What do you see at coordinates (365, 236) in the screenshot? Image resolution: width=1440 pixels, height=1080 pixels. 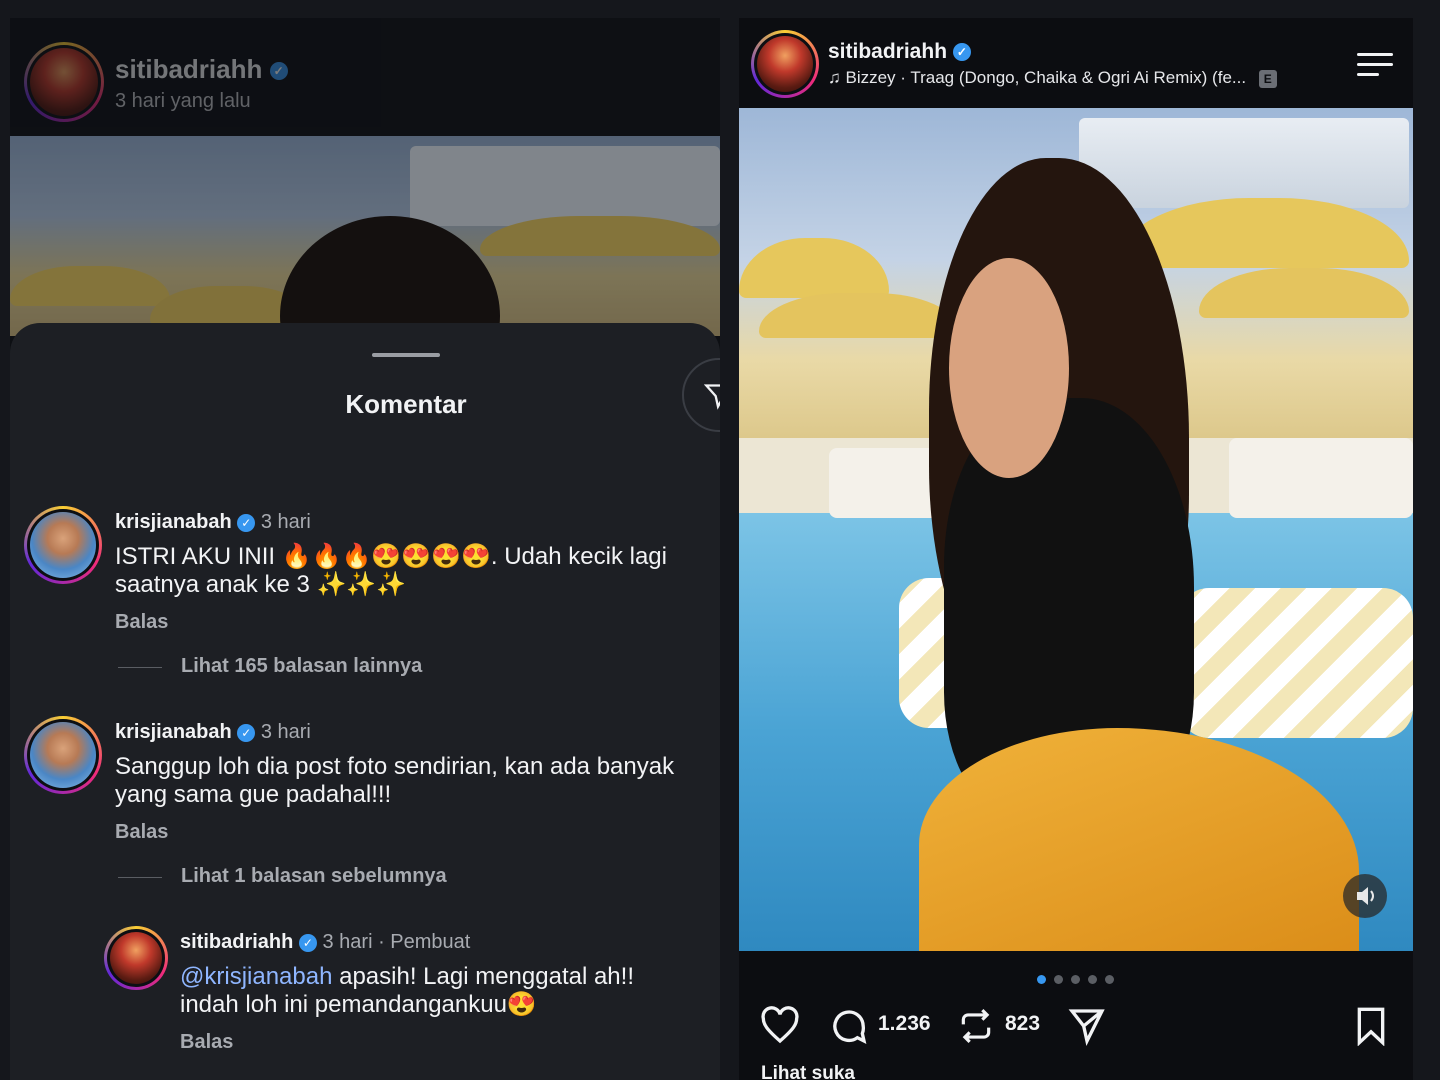 I see `post-photo-dimmed` at bounding box center [365, 236].